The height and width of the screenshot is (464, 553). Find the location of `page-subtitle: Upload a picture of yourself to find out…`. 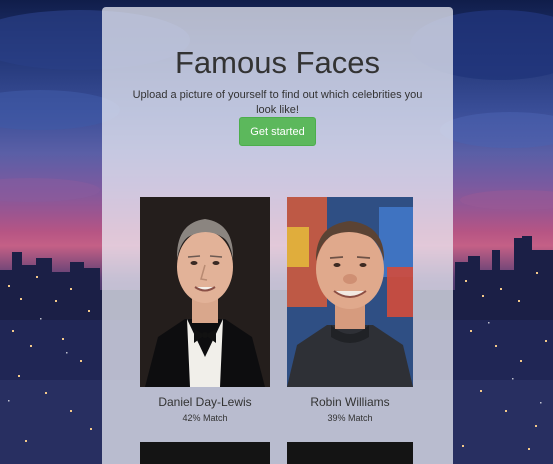

page-subtitle: Upload a picture of yourself to find out… is located at coordinates (277, 102).